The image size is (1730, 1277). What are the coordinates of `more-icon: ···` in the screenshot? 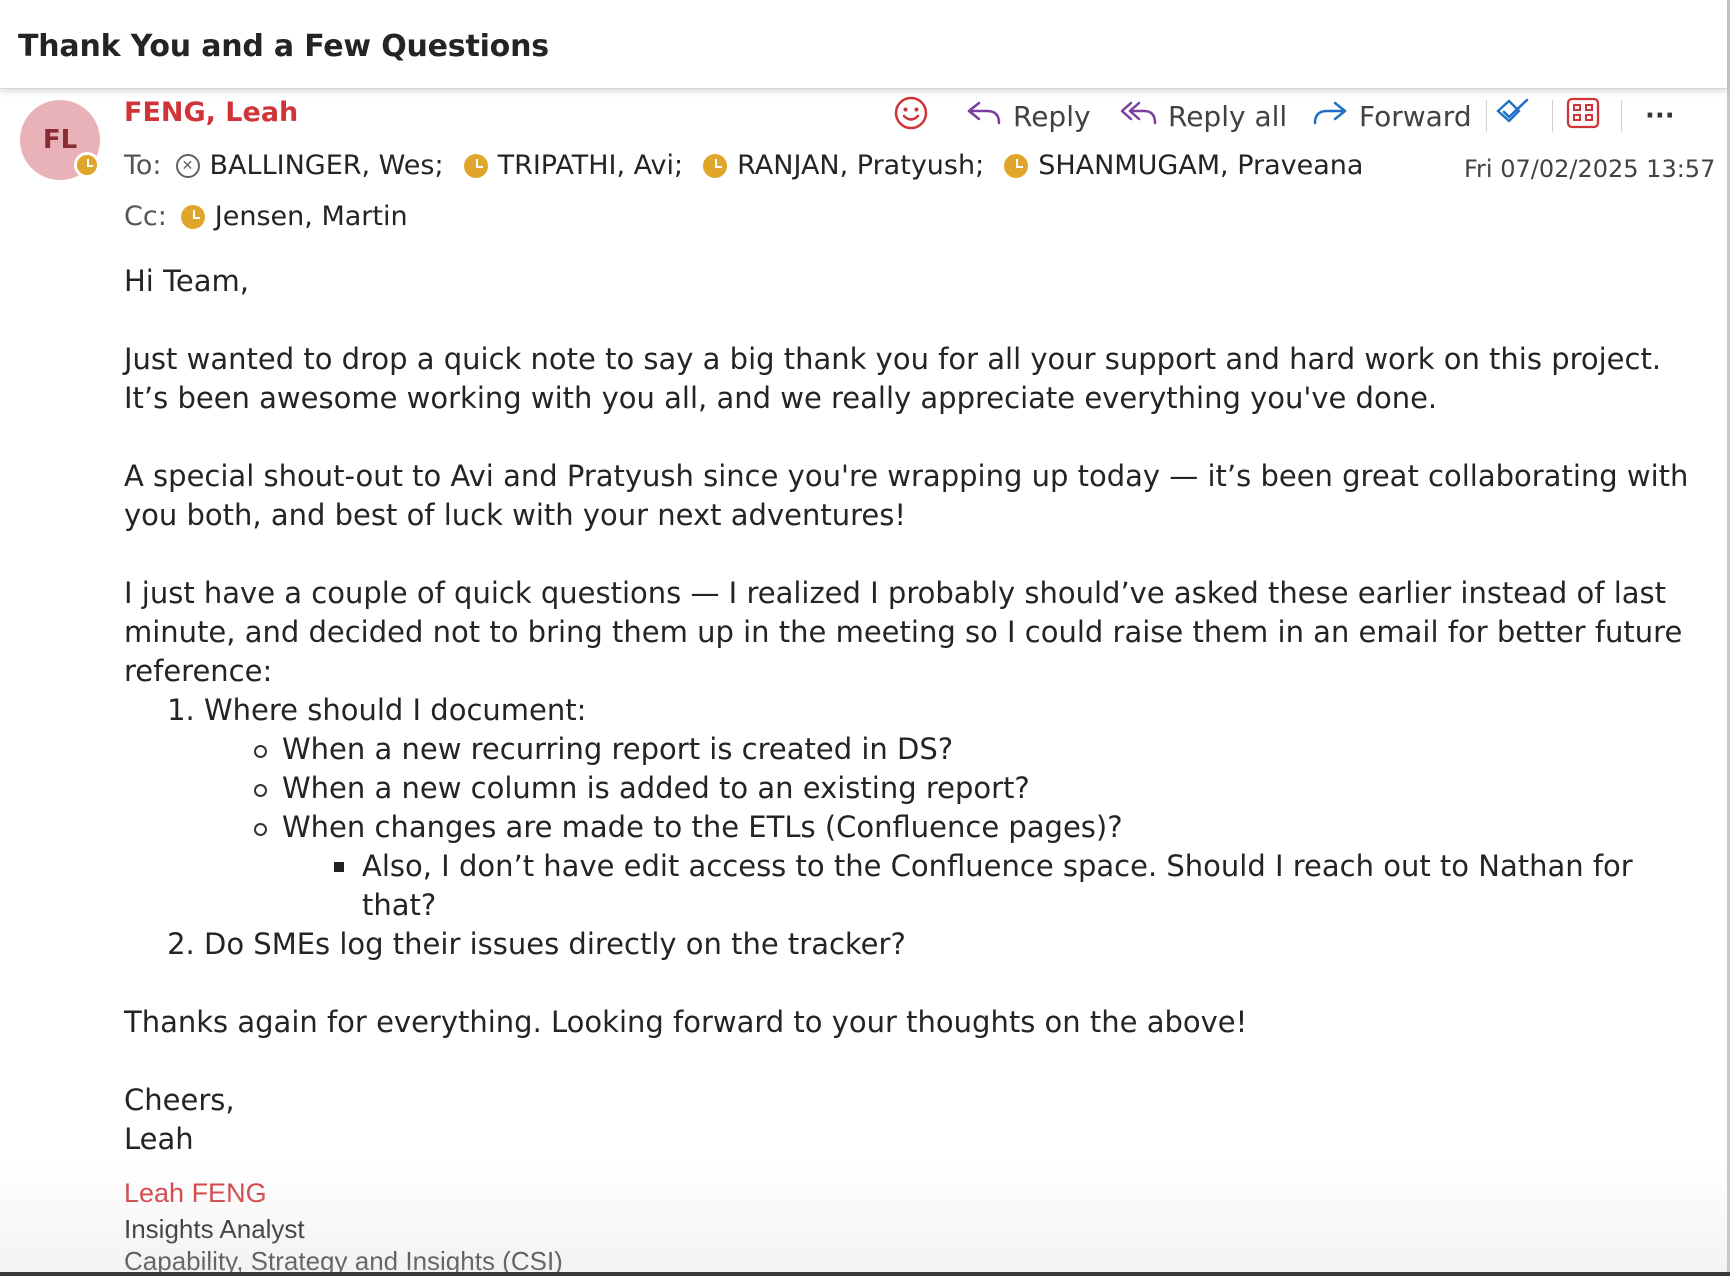 It's located at (1660, 116).